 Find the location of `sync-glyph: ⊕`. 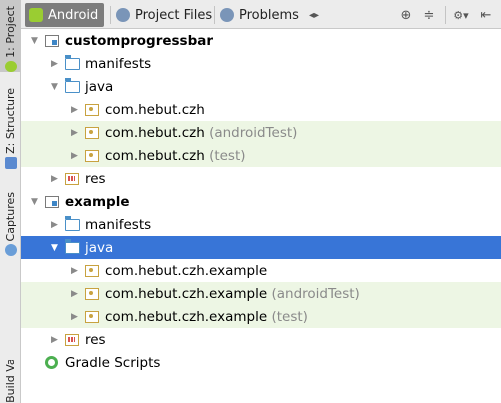

sync-glyph: ⊕ is located at coordinates (406, 15).